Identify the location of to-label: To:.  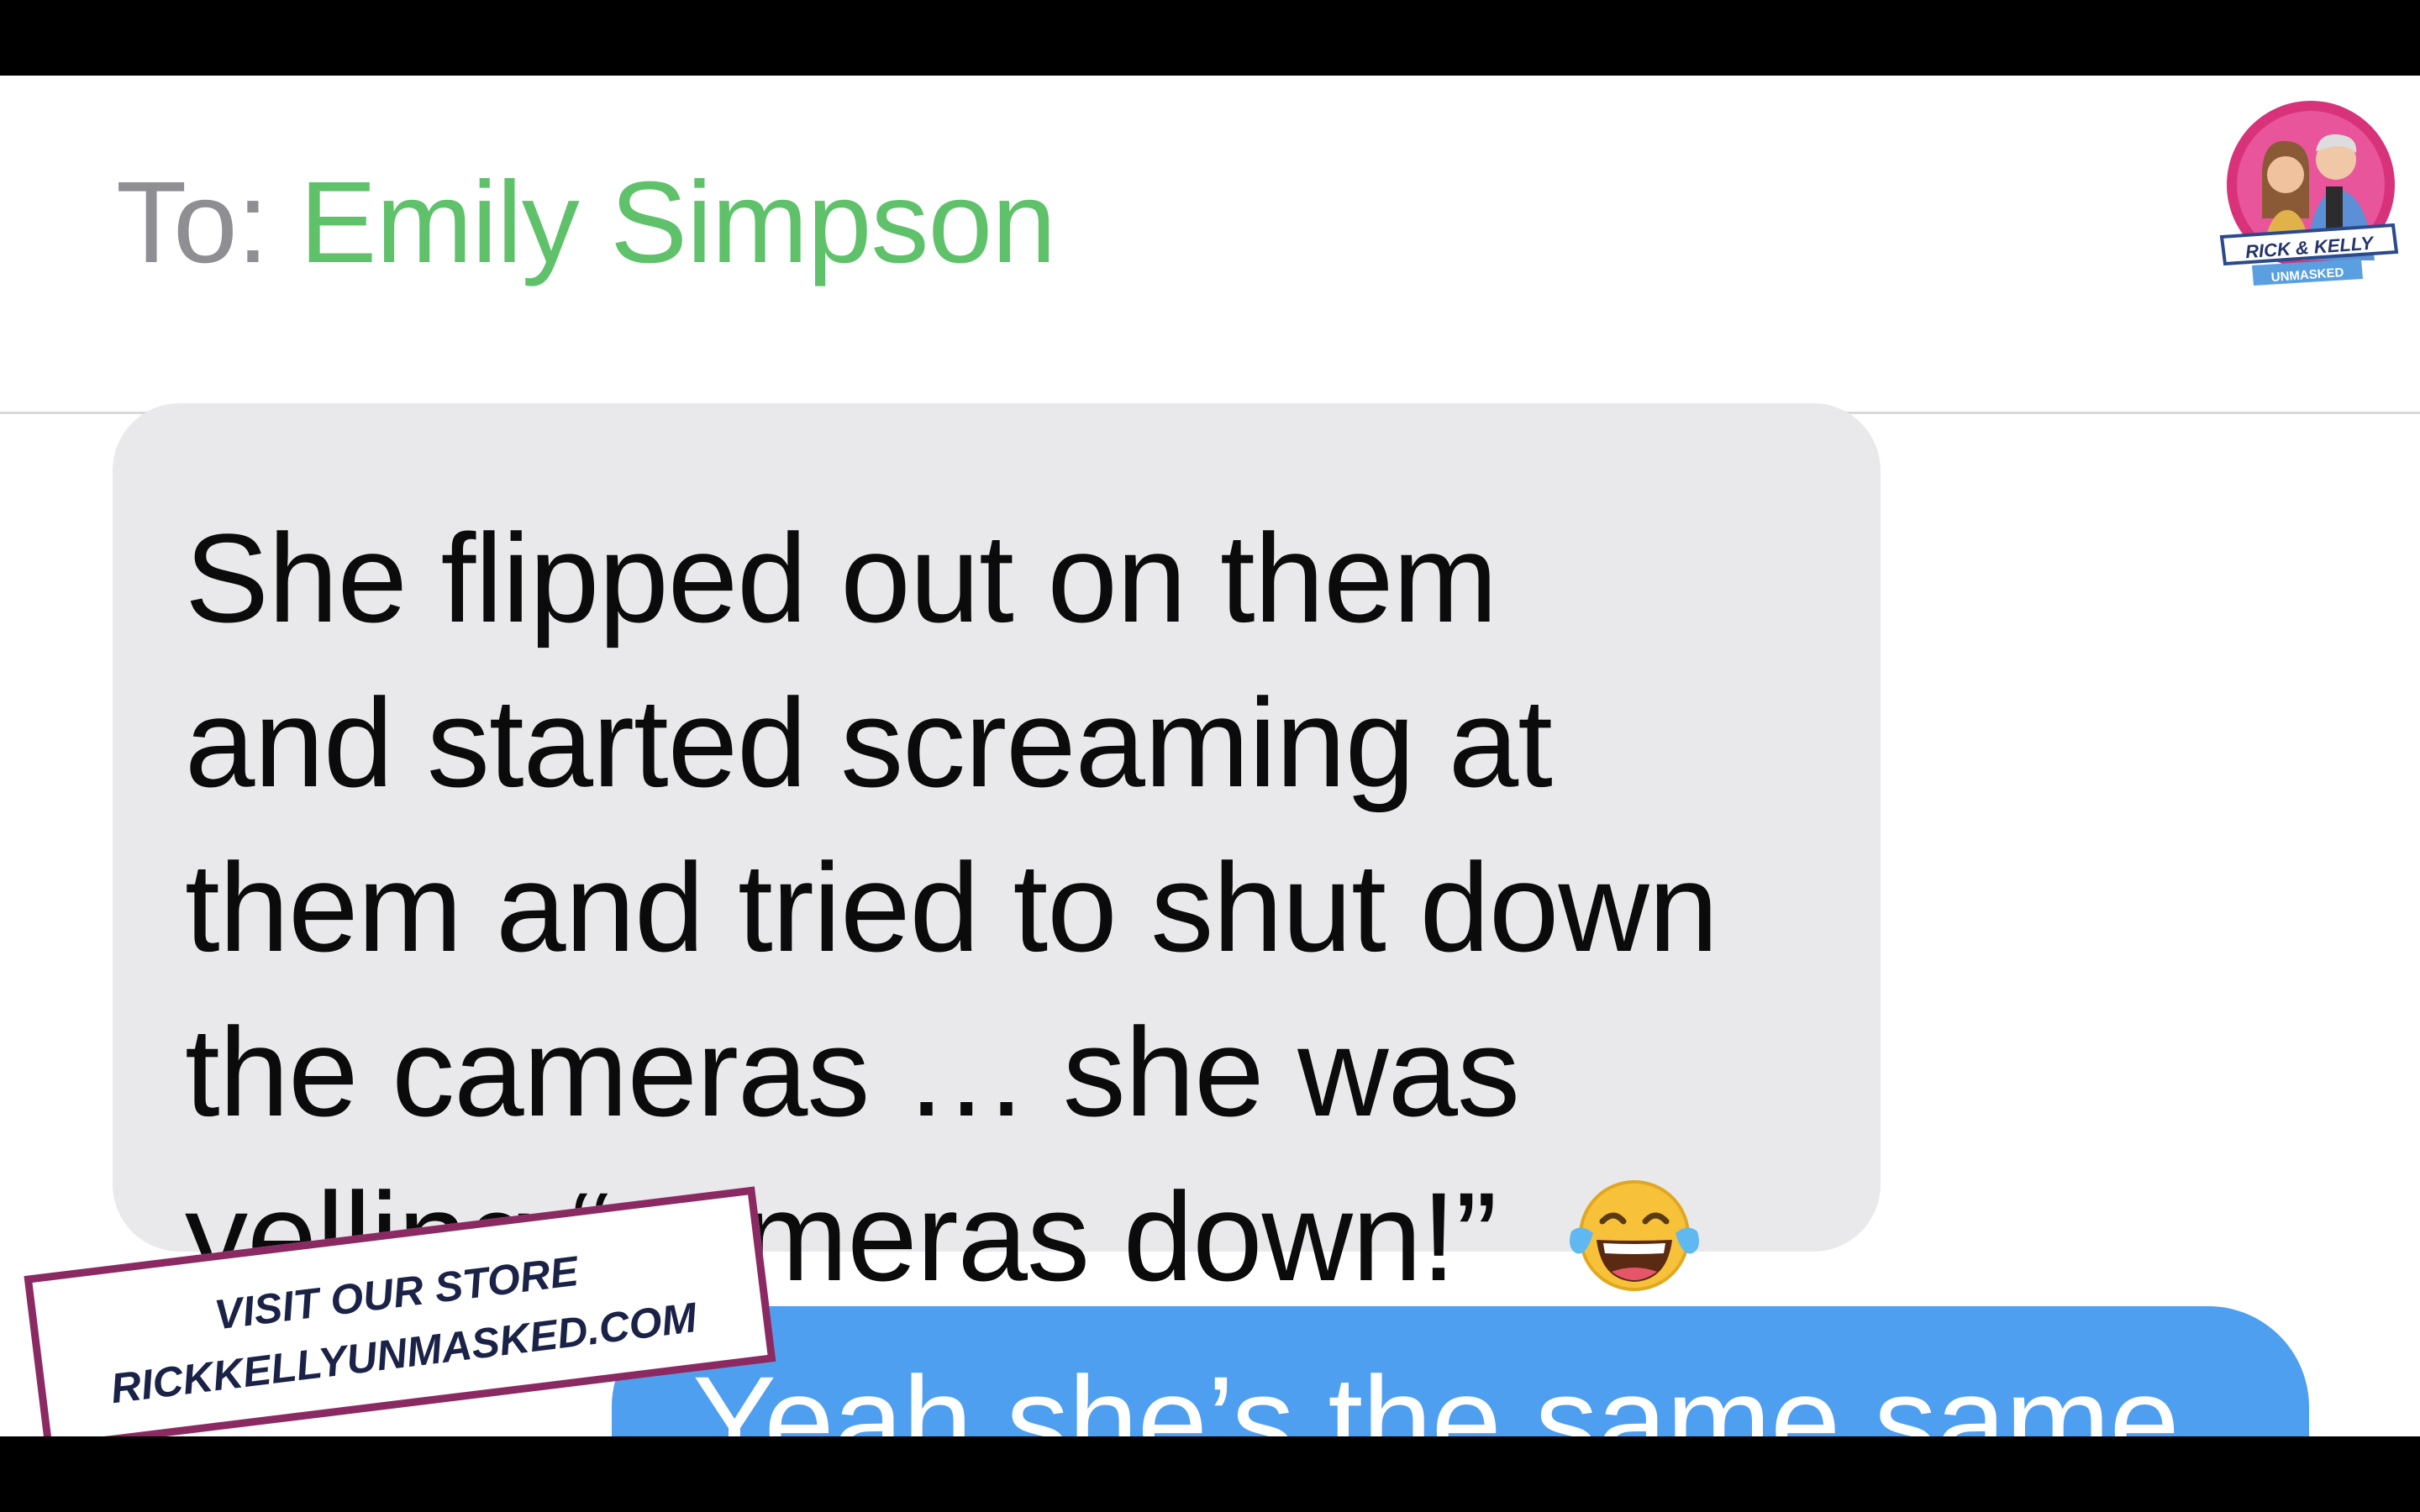
(192, 222).